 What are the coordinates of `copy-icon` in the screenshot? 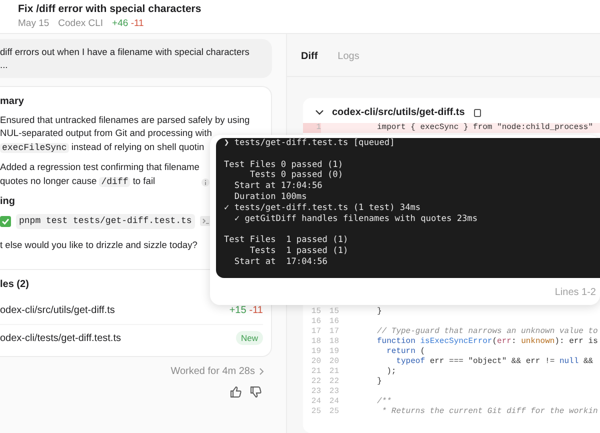 It's located at (477, 113).